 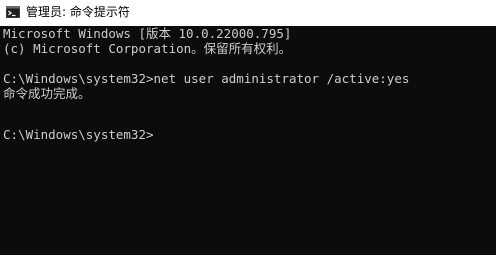 What do you see at coordinates (78, 12) in the screenshot?
I see `window-title: 管理员: 命令提示符` at bounding box center [78, 12].